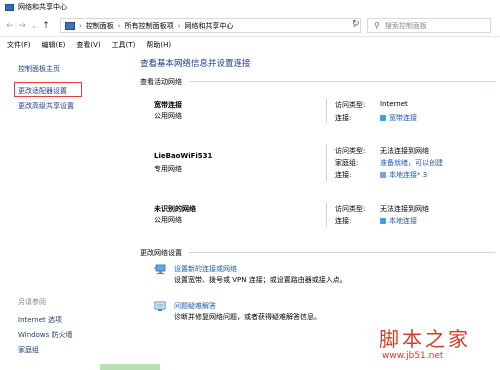 This screenshot has height=370, width=500. What do you see at coordinates (149, 26) in the screenshot?
I see `breadcrumb-all-items: 所有控制面板项` at bounding box center [149, 26].